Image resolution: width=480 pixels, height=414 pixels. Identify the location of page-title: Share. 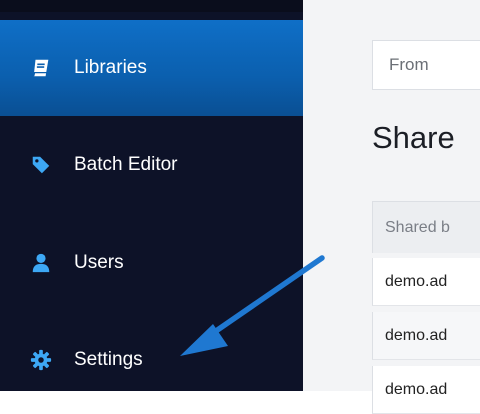
(413, 137).